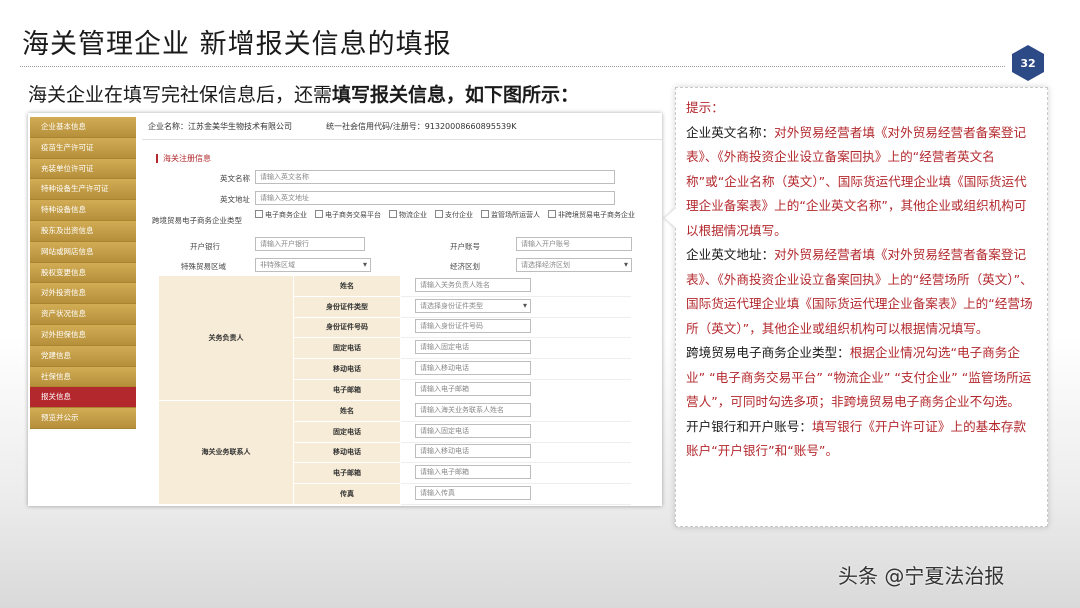  Describe the element at coordinates (183, 158) in the screenshot. I see `section-title: 海关注册信息` at that location.